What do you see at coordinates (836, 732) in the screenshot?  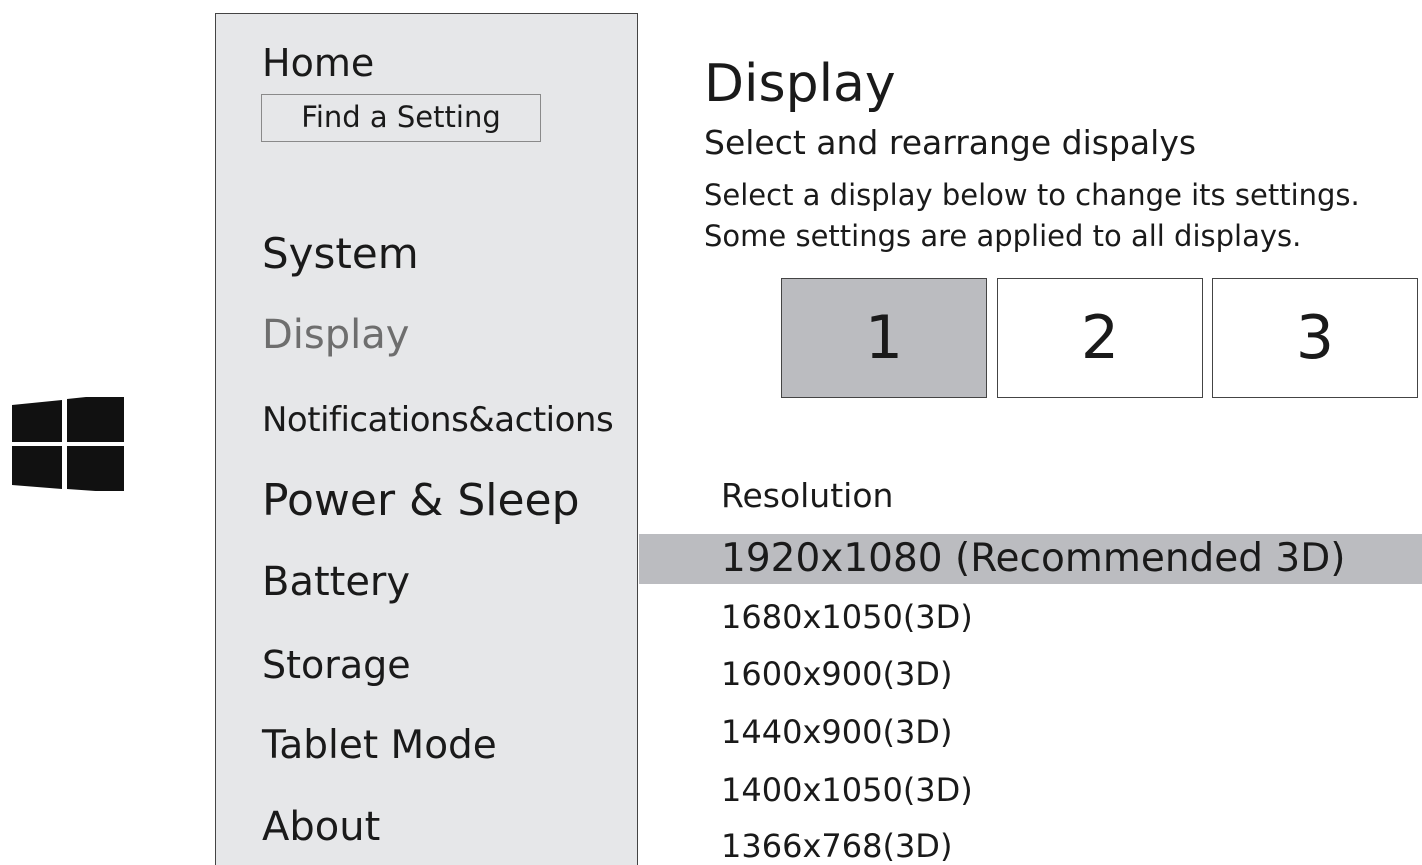 I see `resolution-option: 1440x900(3D)` at bounding box center [836, 732].